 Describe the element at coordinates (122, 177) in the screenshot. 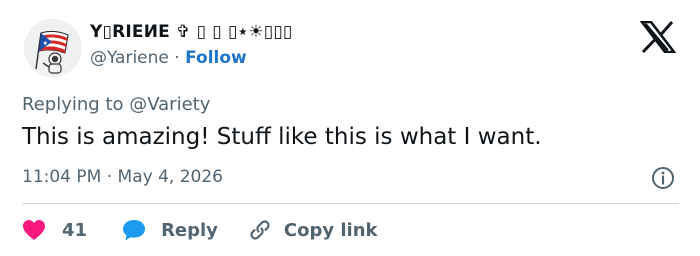

I see `tweet-timestamp: 11:04 PM · May 4, 2026` at that location.